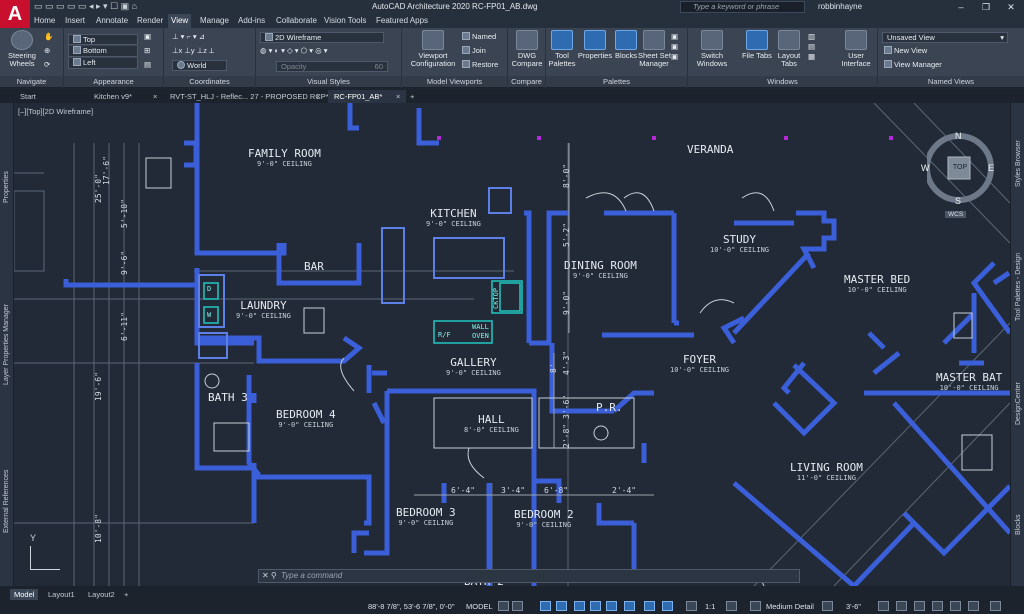 Image resolution: width=1024 pixels, height=614 pixels. I want to click on units-icon, so click(973, 606).